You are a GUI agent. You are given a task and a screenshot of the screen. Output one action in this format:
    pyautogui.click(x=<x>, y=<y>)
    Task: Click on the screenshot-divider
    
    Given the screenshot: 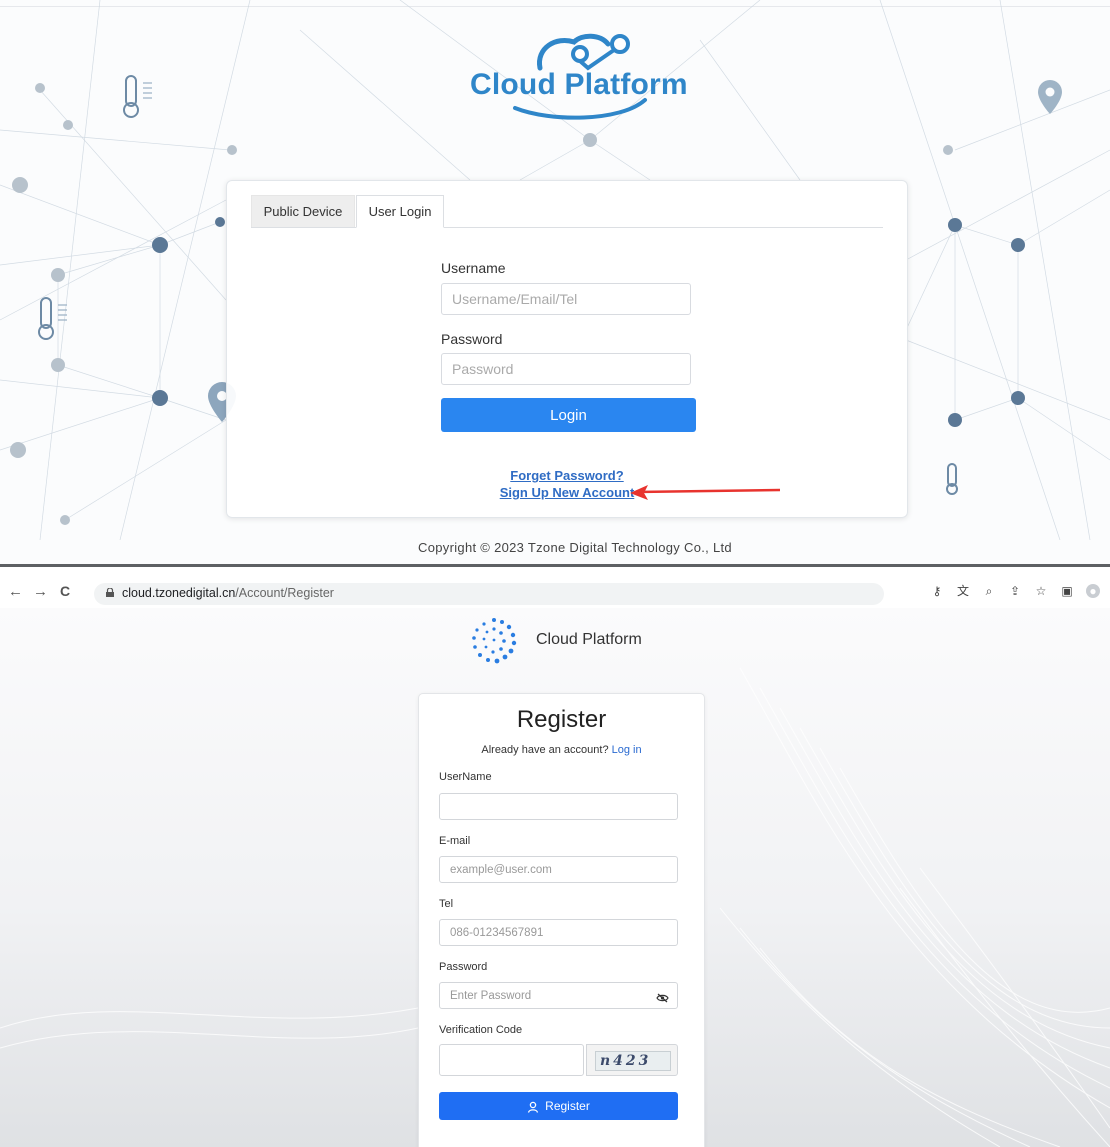 What is the action you would take?
    pyautogui.click(x=555, y=565)
    